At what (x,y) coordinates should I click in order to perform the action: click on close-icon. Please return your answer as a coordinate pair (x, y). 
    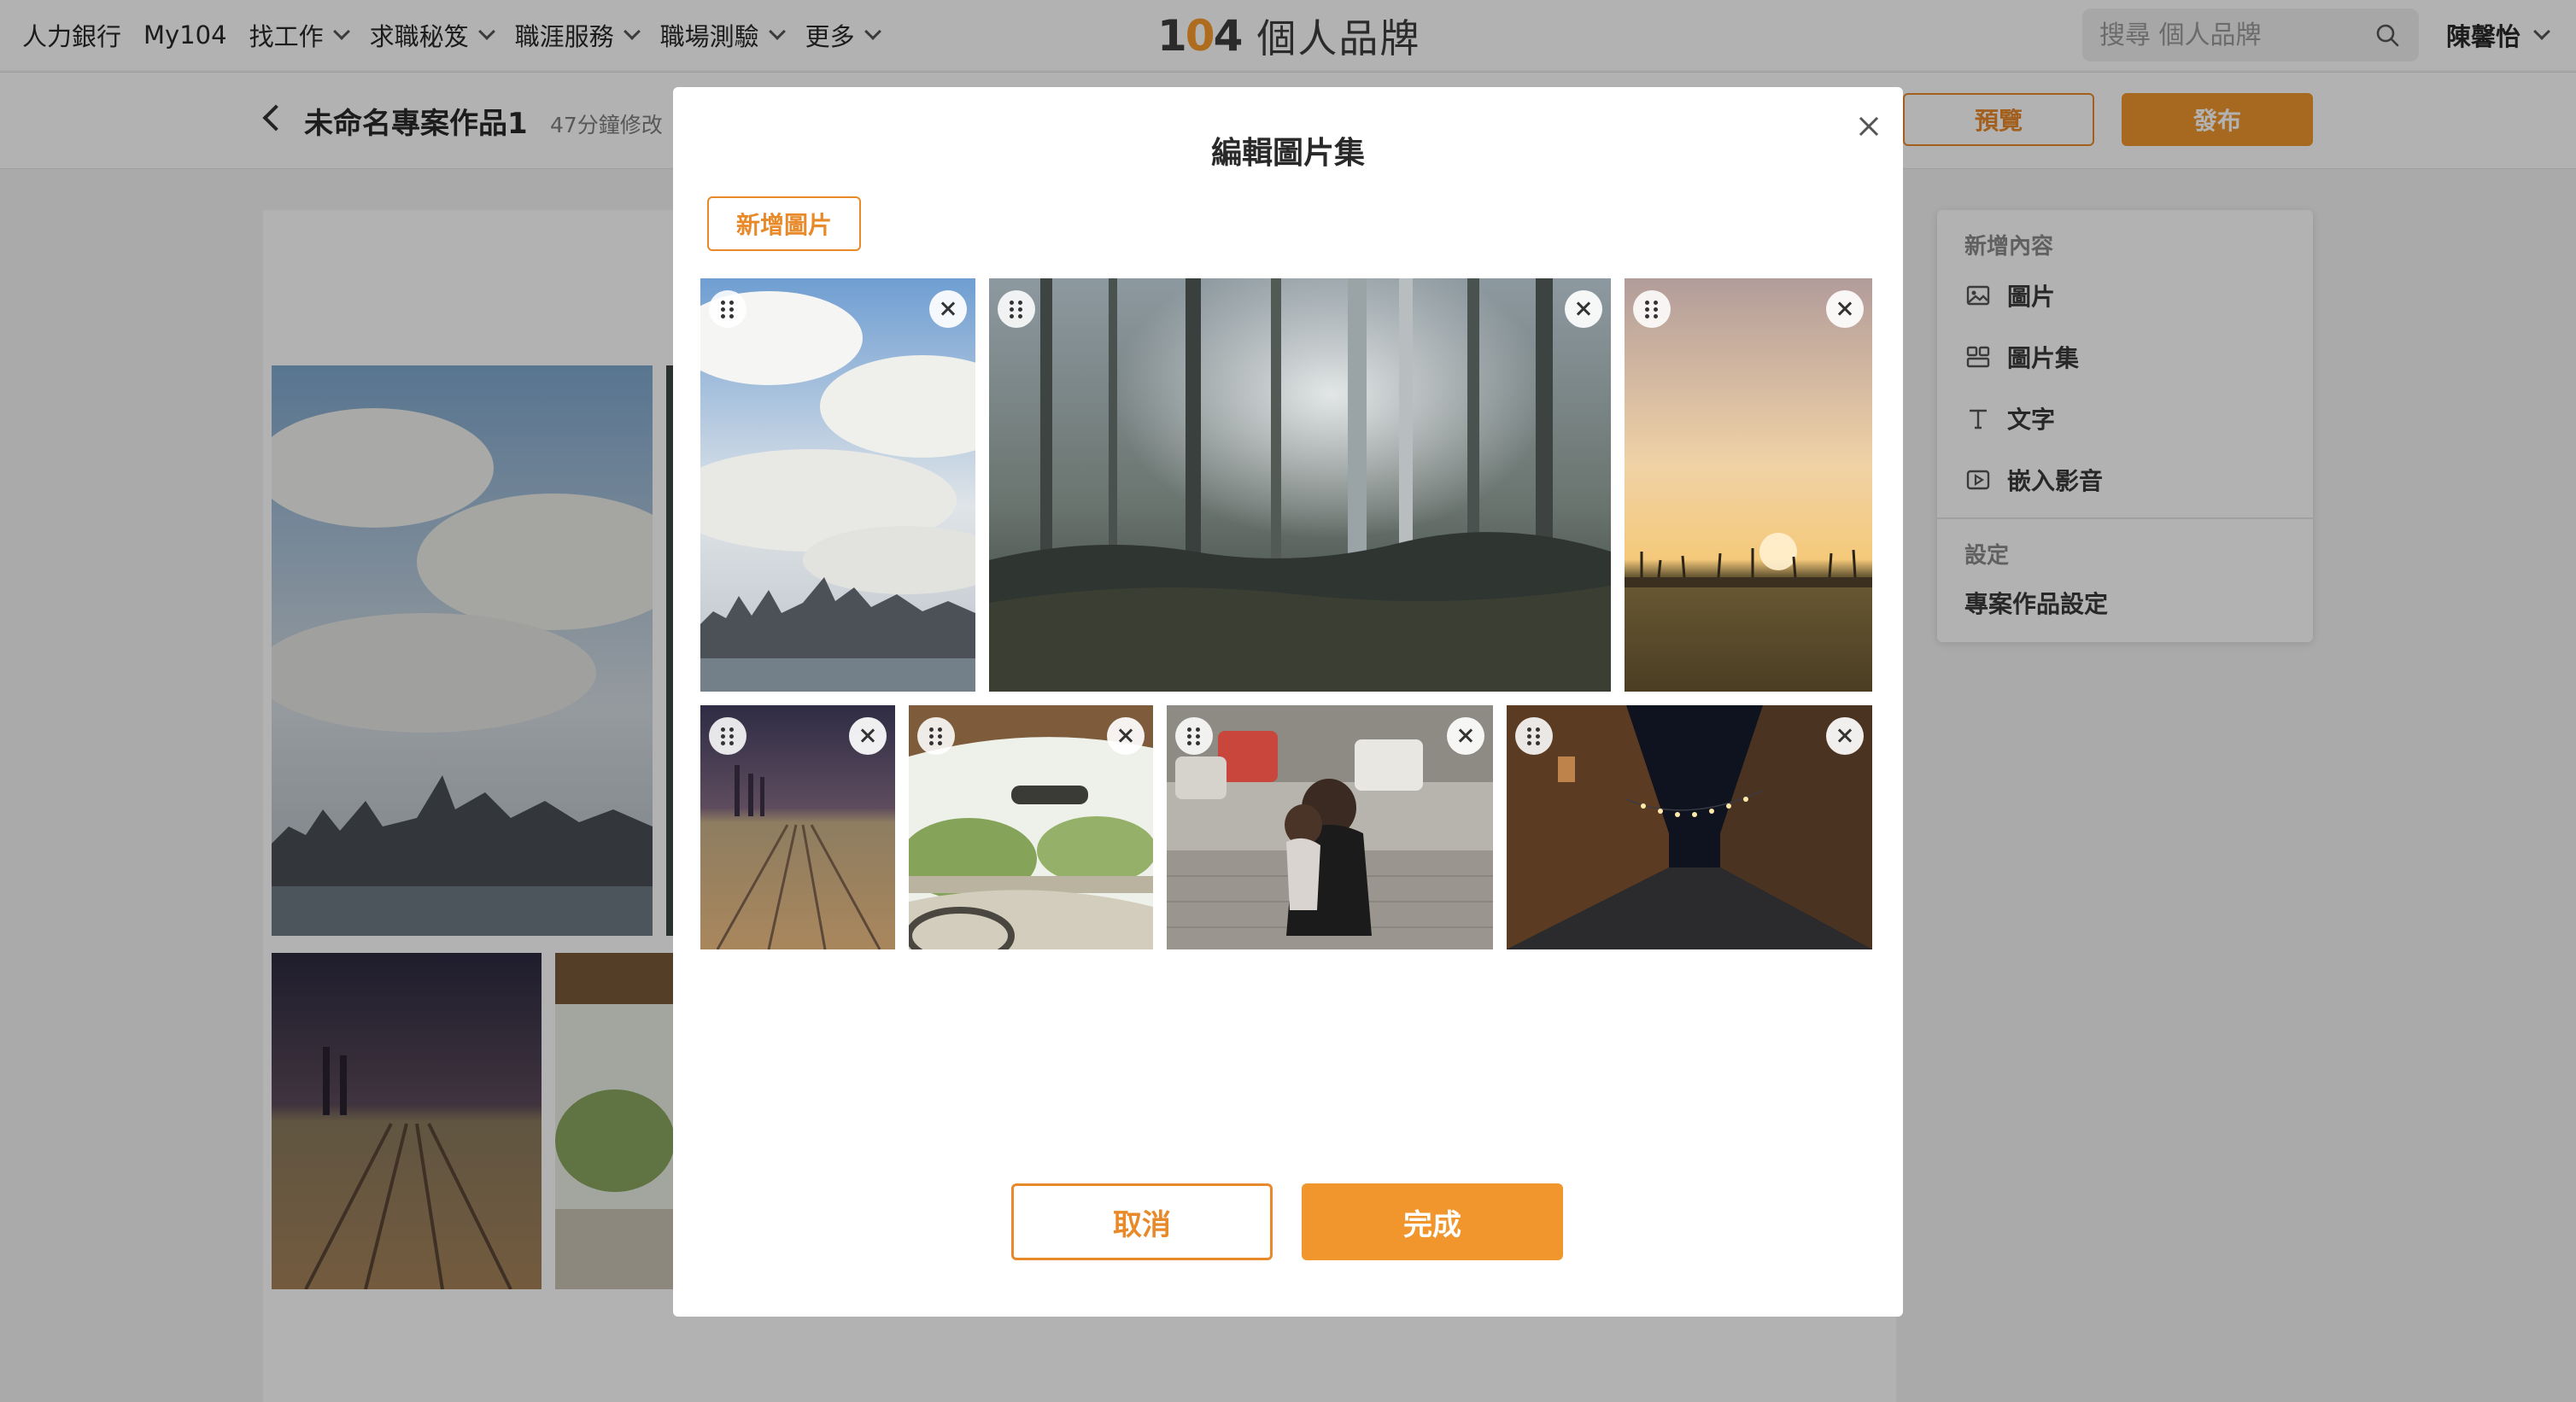
    Looking at the image, I should click on (1869, 126).